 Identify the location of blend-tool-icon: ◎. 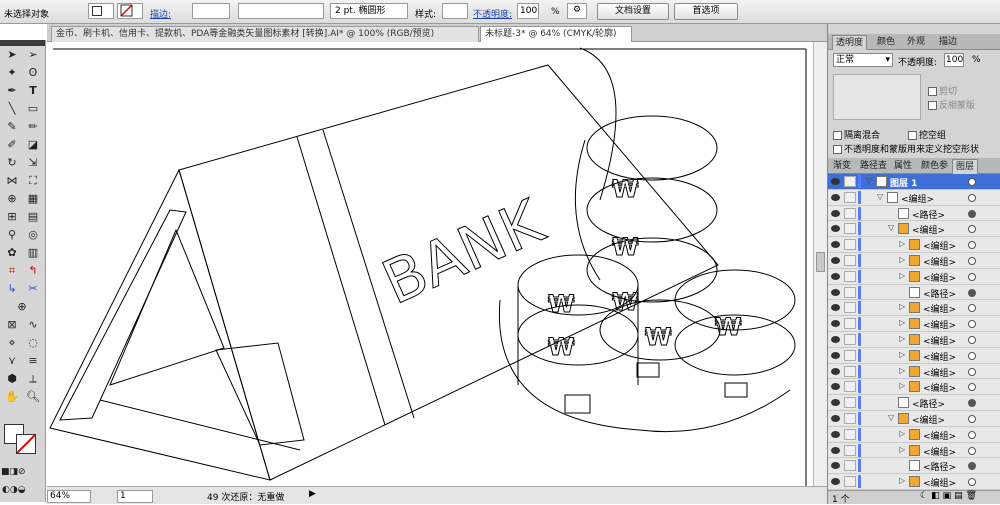
(33, 234).